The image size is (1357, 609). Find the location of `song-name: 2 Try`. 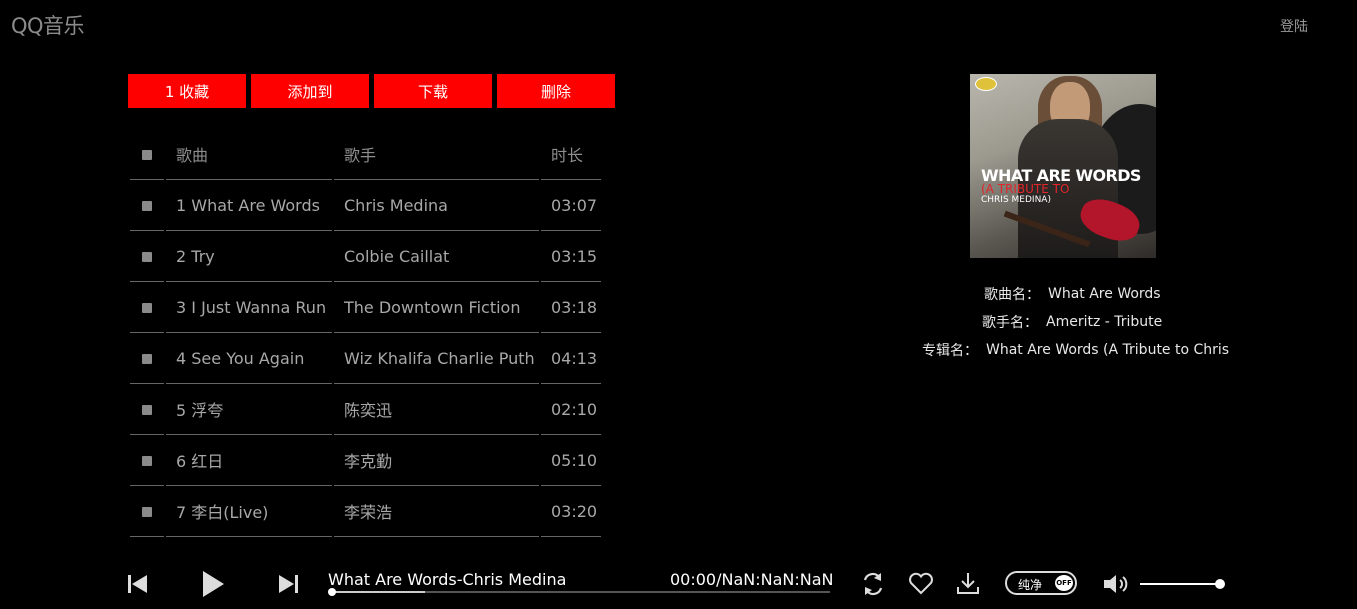

song-name: 2 Try is located at coordinates (249, 256).